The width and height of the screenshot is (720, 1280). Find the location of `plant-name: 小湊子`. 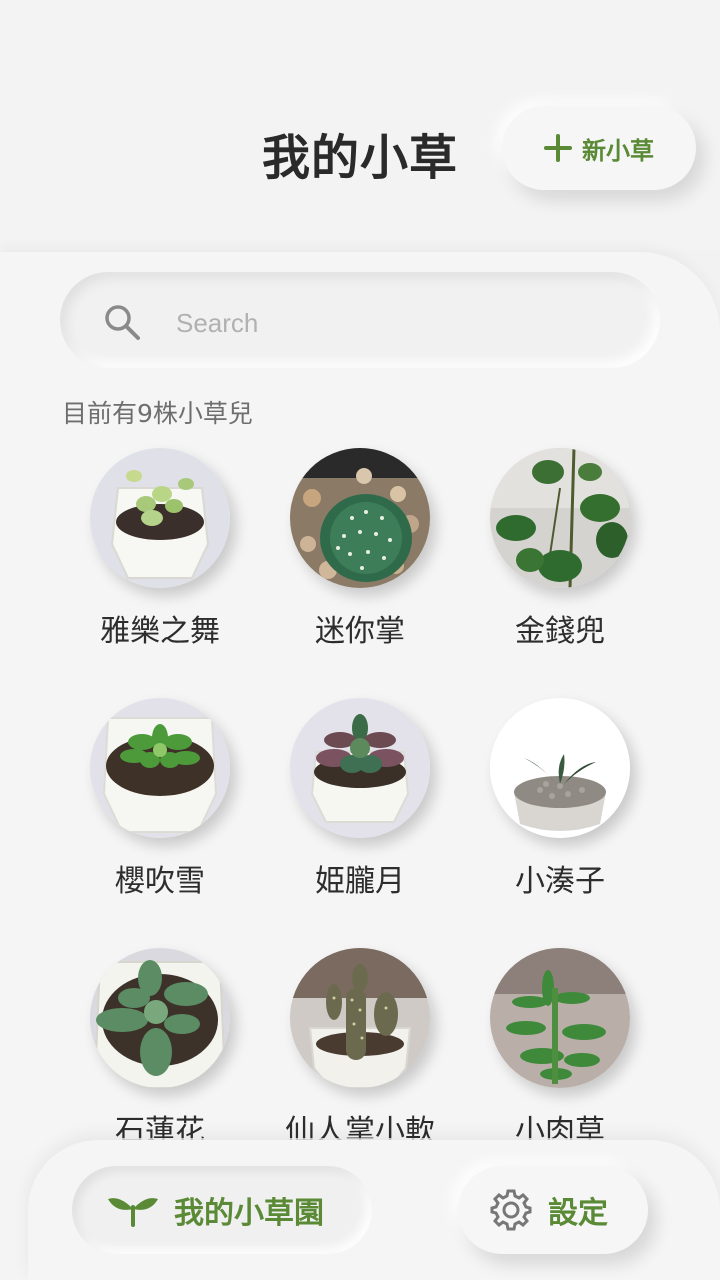

plant-name: 小湊子 is located at coordinates (560, 881).